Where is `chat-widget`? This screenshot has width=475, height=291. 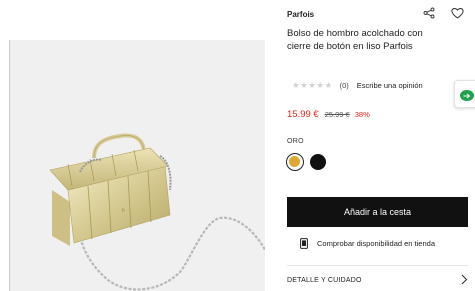
chat-widget is located at coordinates (464, 94).